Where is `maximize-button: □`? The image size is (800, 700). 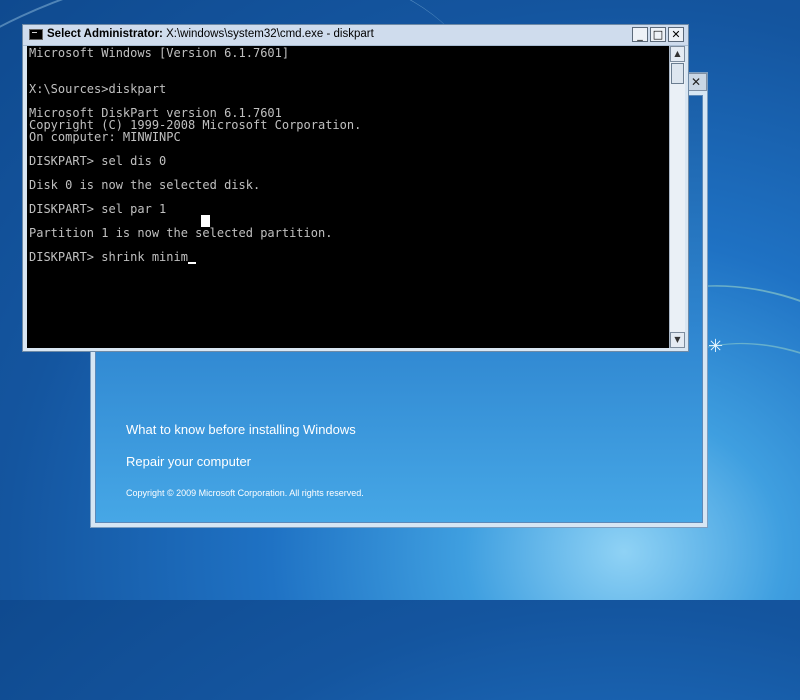 maximize-button: □ is located at coordinates (658, 34).